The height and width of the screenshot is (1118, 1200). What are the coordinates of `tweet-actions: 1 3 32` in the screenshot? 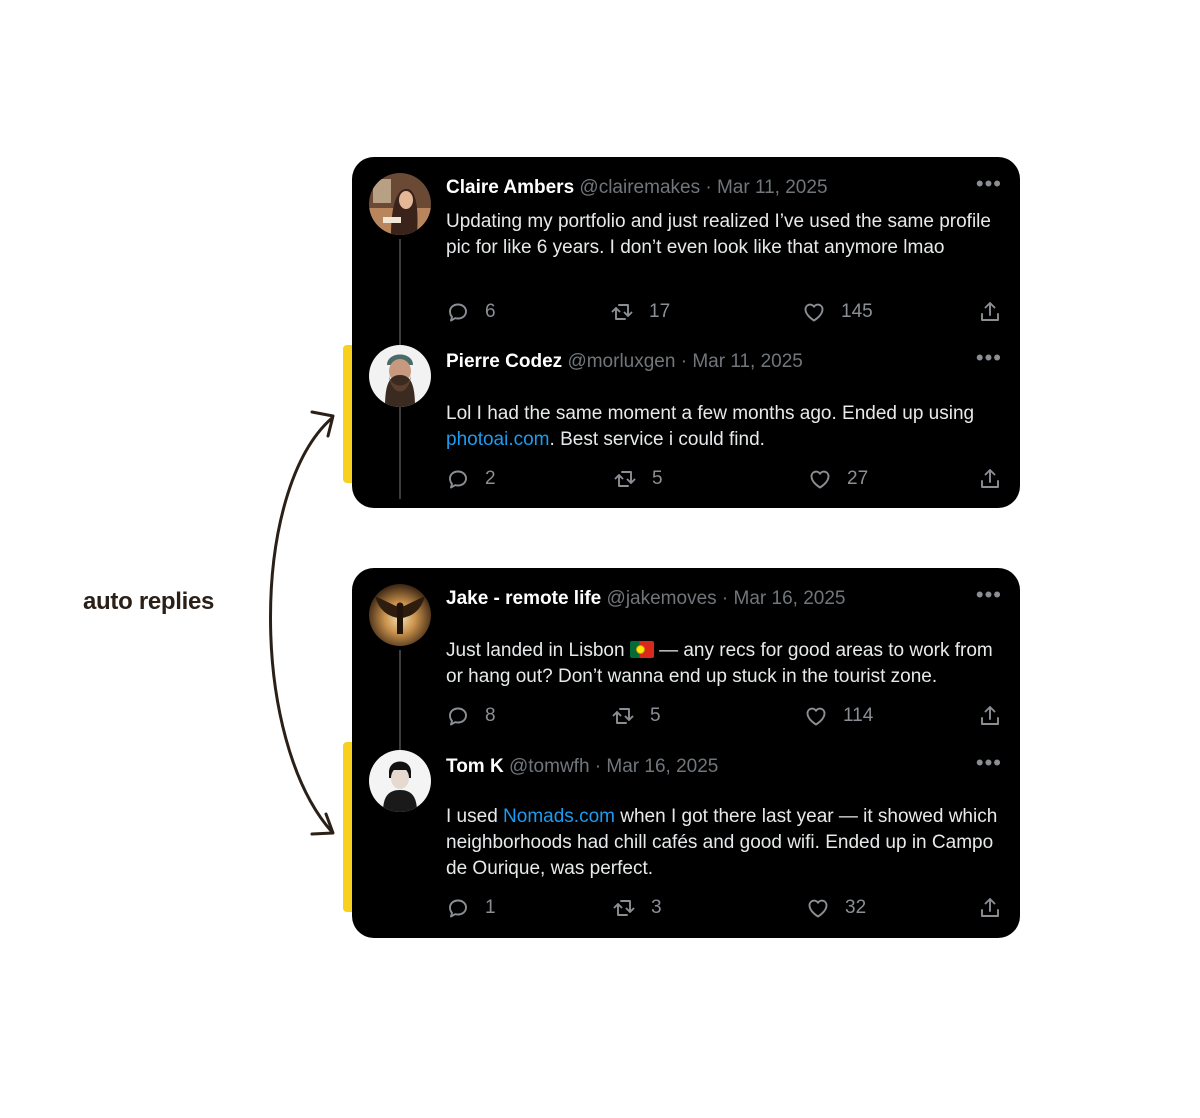 It's located at (724, 910).